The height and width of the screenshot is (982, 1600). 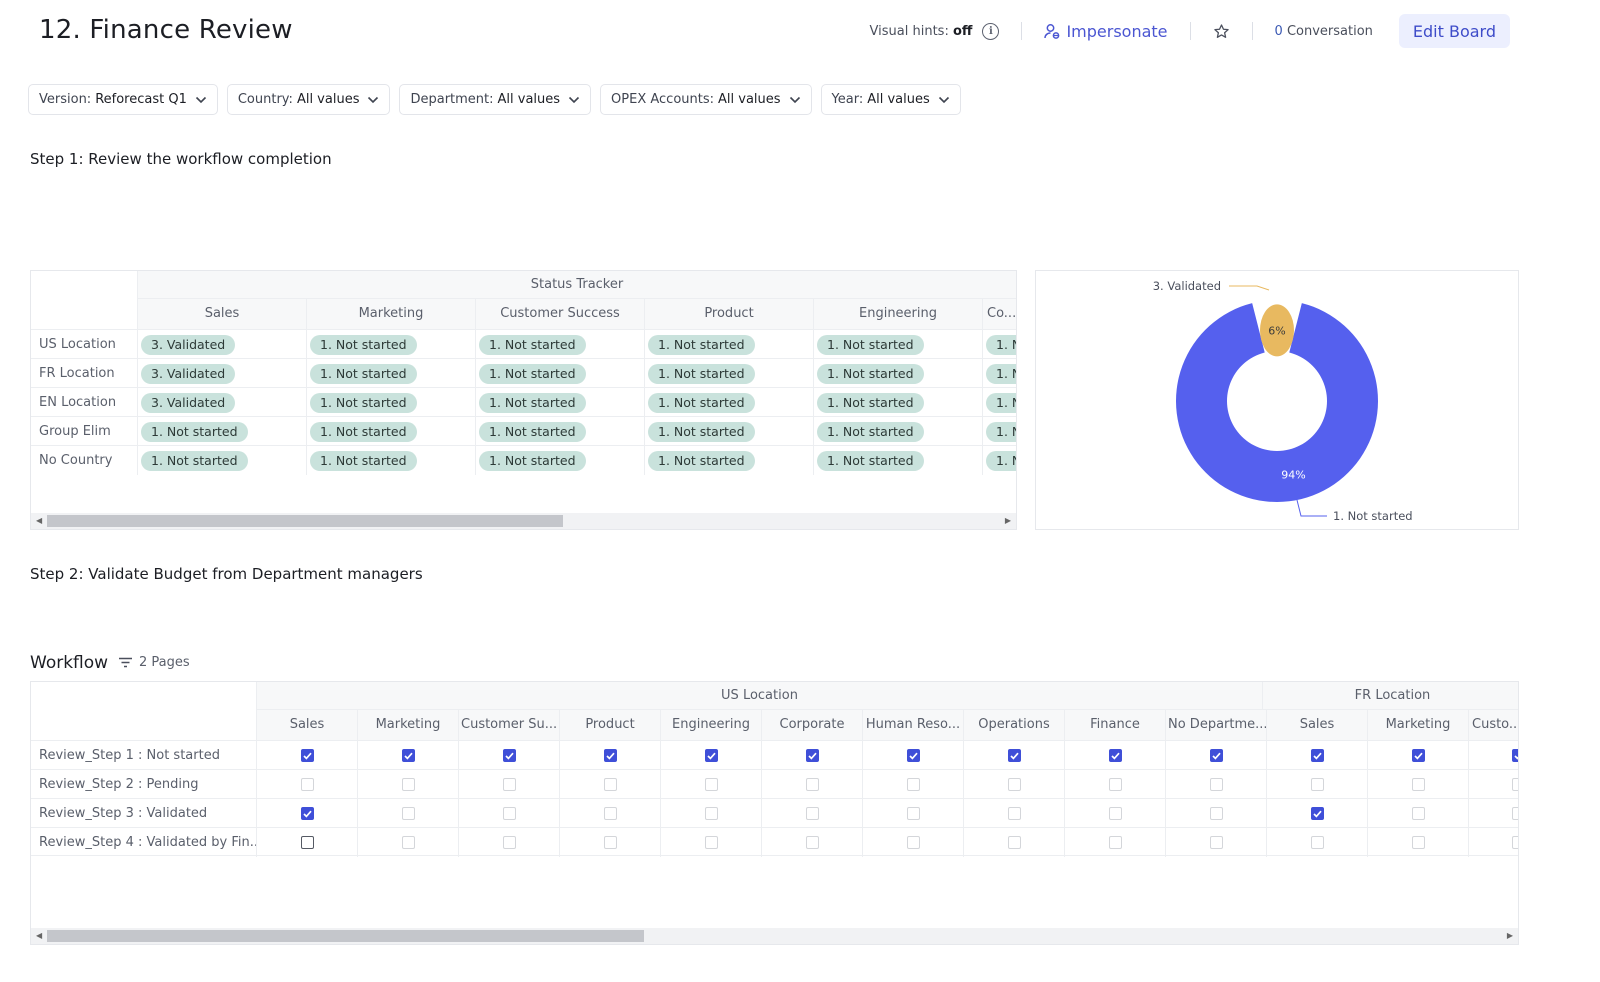 What do you see at coordinates (123, 99) in the screenshot?
I see `filter-version: Version: Reforecast Q1` at bounding box center [123, 99].